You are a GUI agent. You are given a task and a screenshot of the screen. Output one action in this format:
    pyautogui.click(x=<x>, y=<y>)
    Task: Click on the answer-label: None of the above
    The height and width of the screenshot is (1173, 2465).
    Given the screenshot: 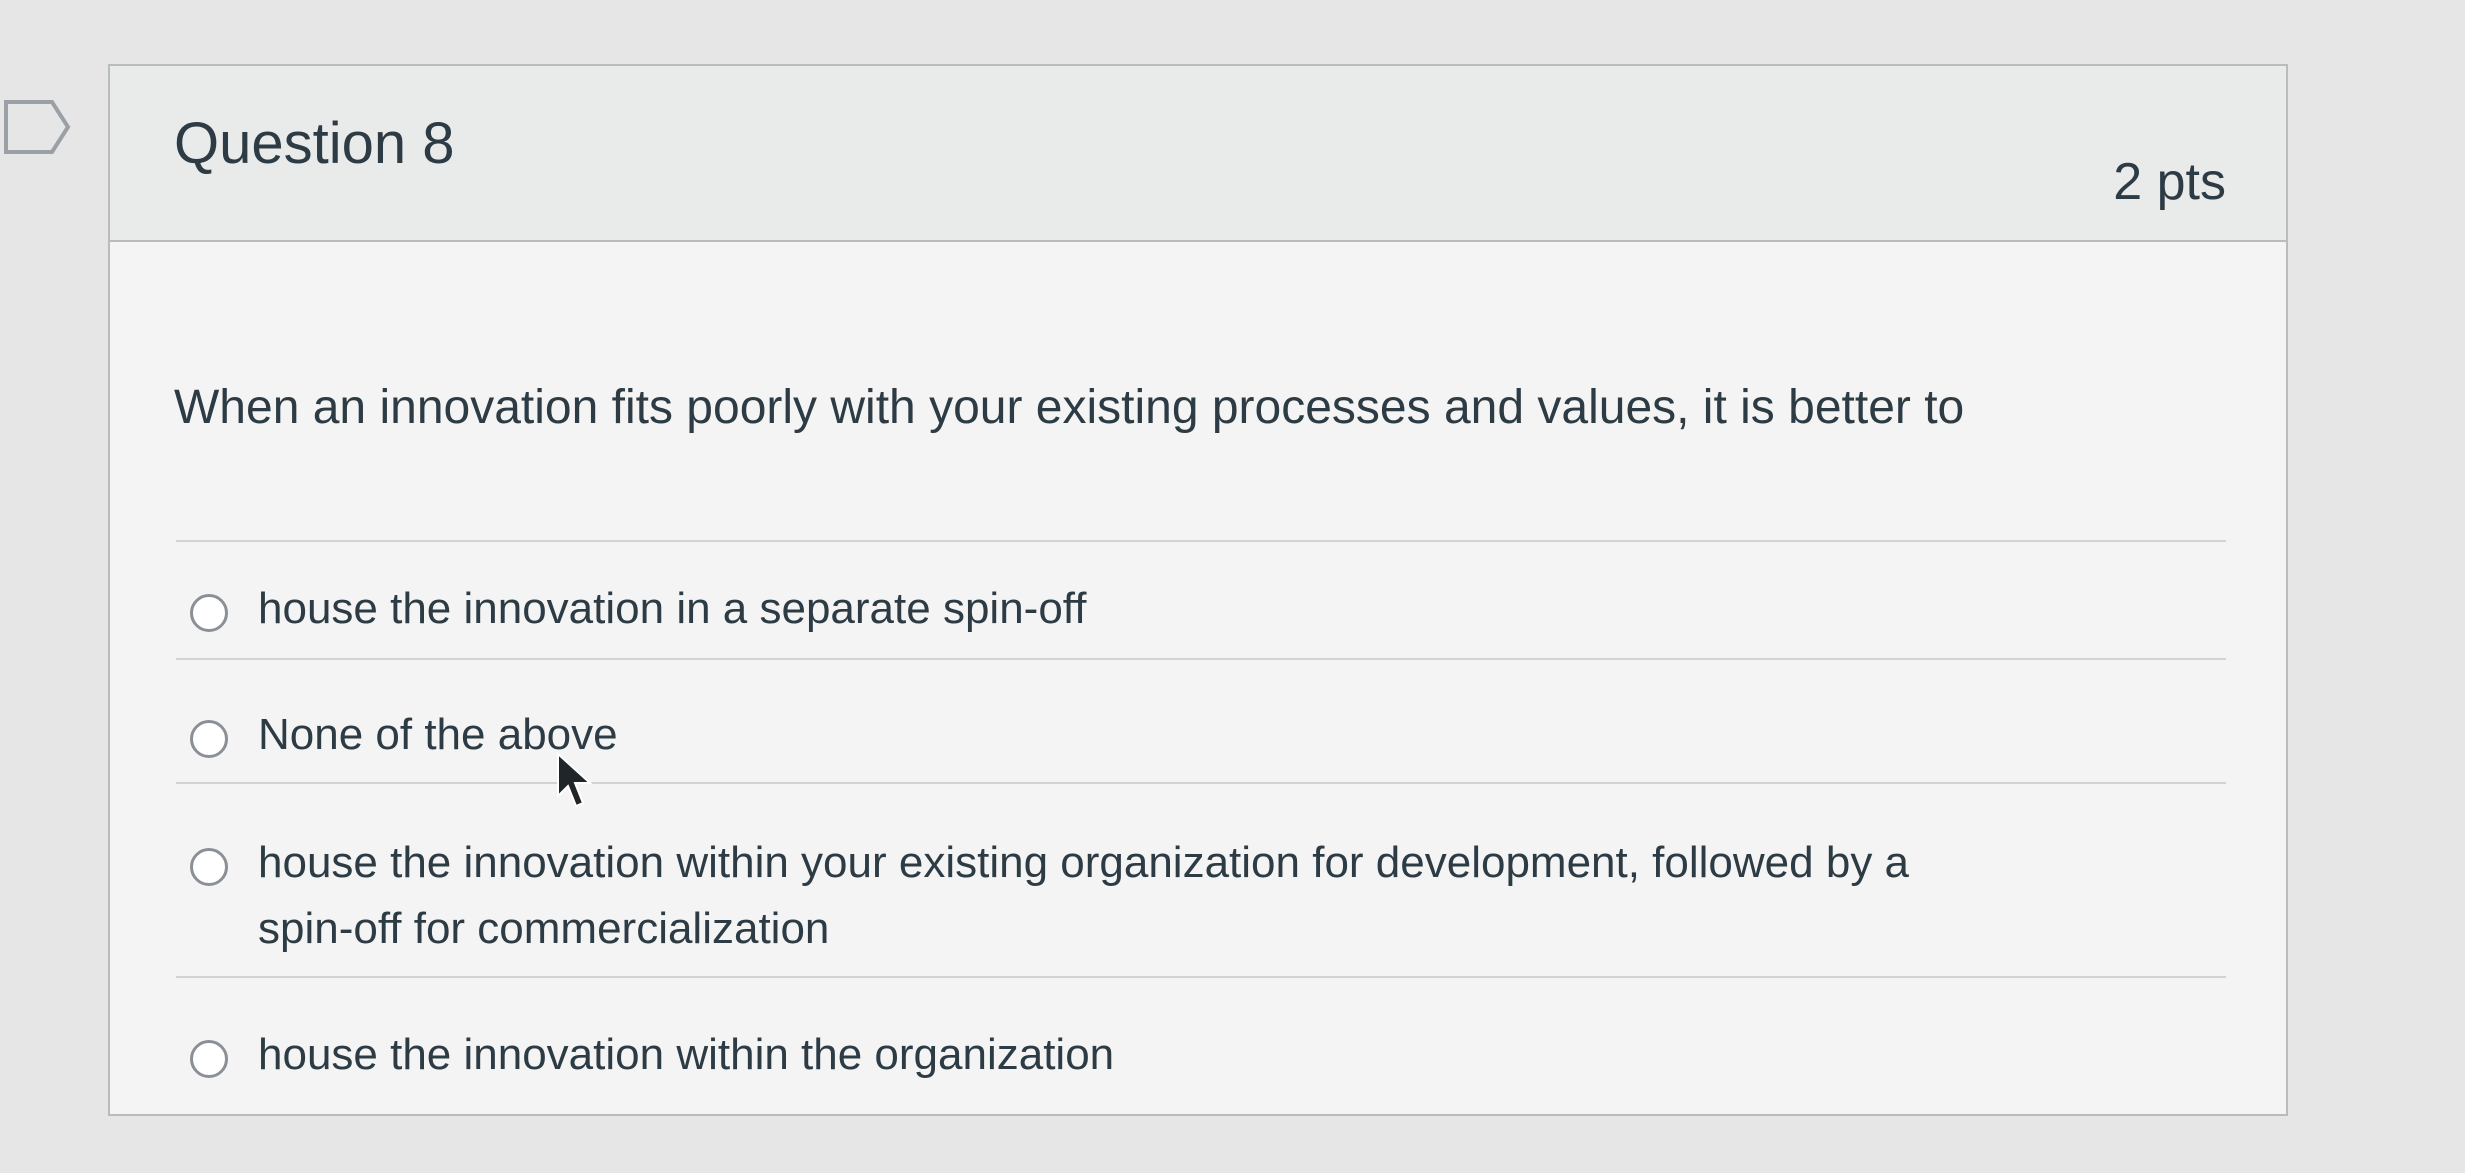 What is the action you would take?
    pyautogui.click(x=438, y=734)
    